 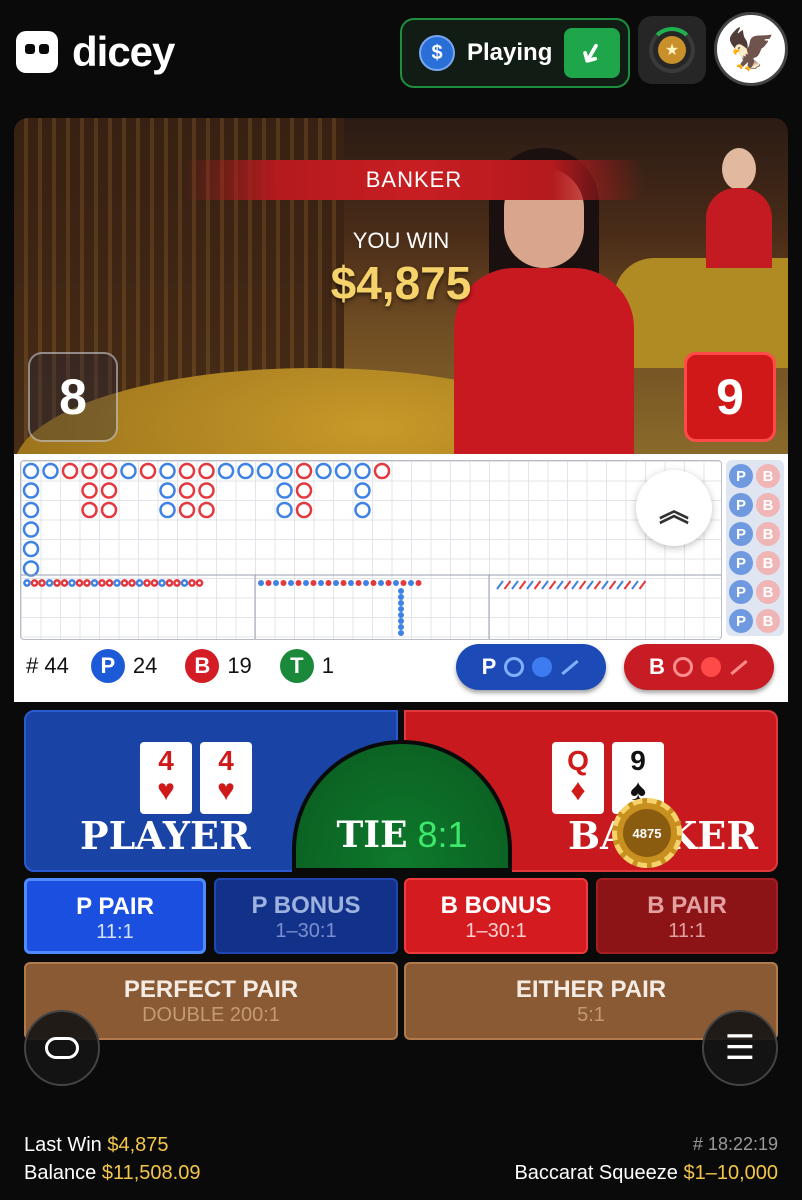 What do you see at coordinates (496, 931) in the screenshot?
I see `side-bet-odds: 1–30:1` at bounding box center [496, 931].